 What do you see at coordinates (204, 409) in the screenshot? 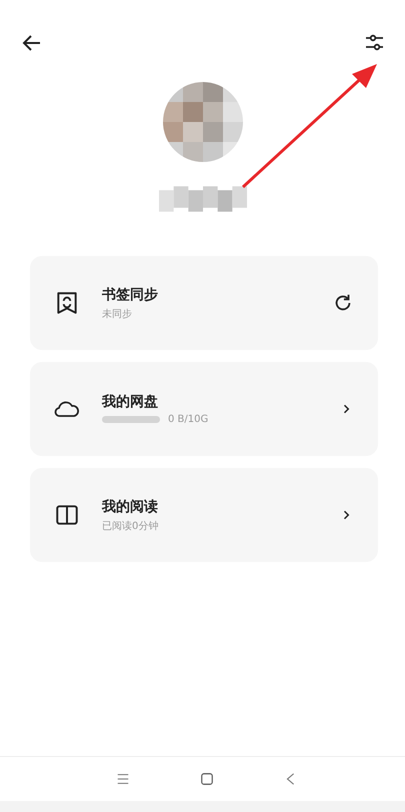
I see `menu-card: 我的网盘 0 B/10G` at bounding box center [204, 409].